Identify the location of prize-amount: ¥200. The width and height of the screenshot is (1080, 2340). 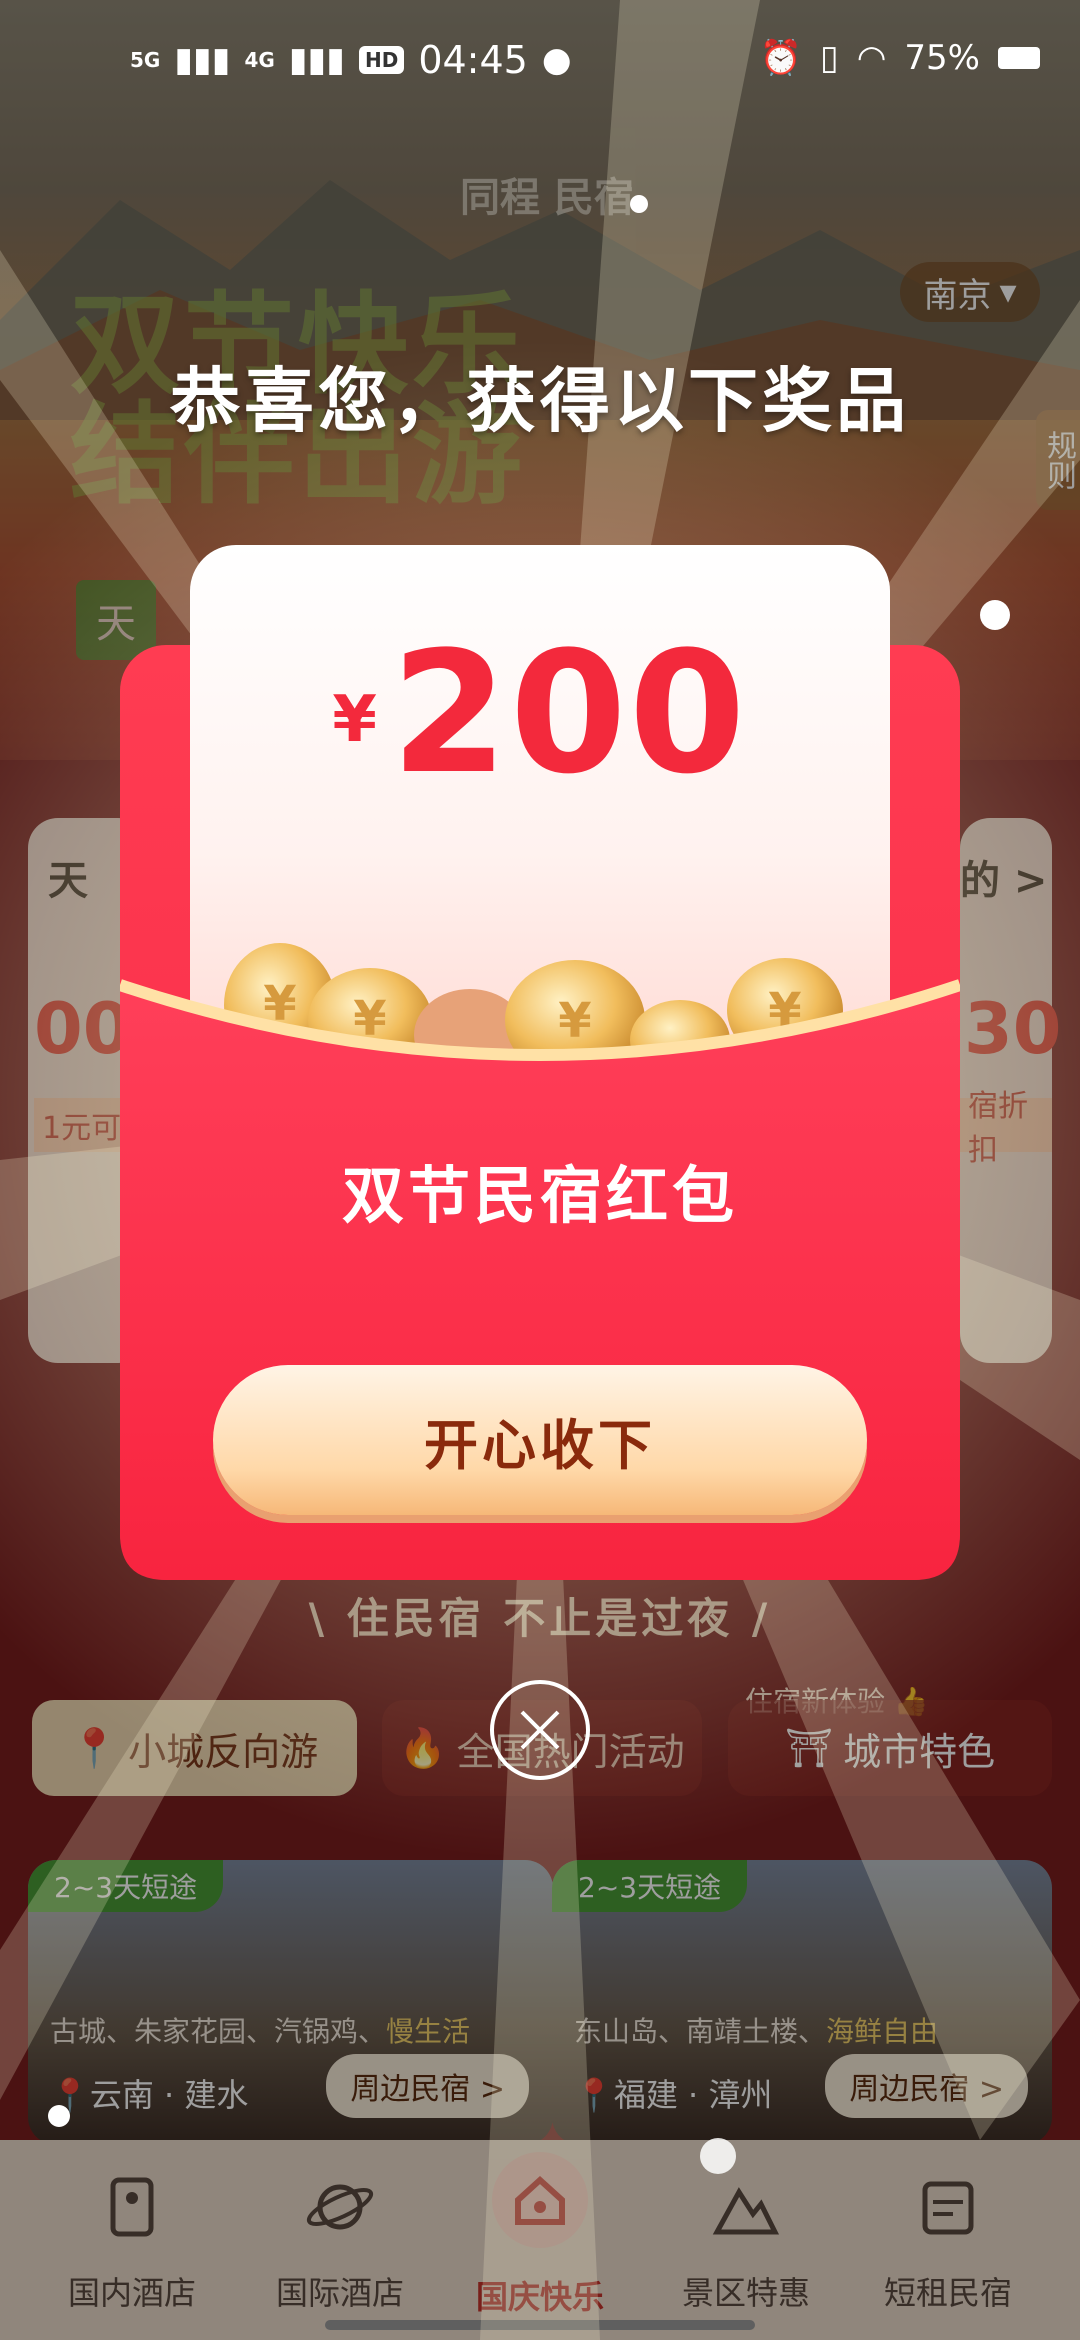
(540, 713).